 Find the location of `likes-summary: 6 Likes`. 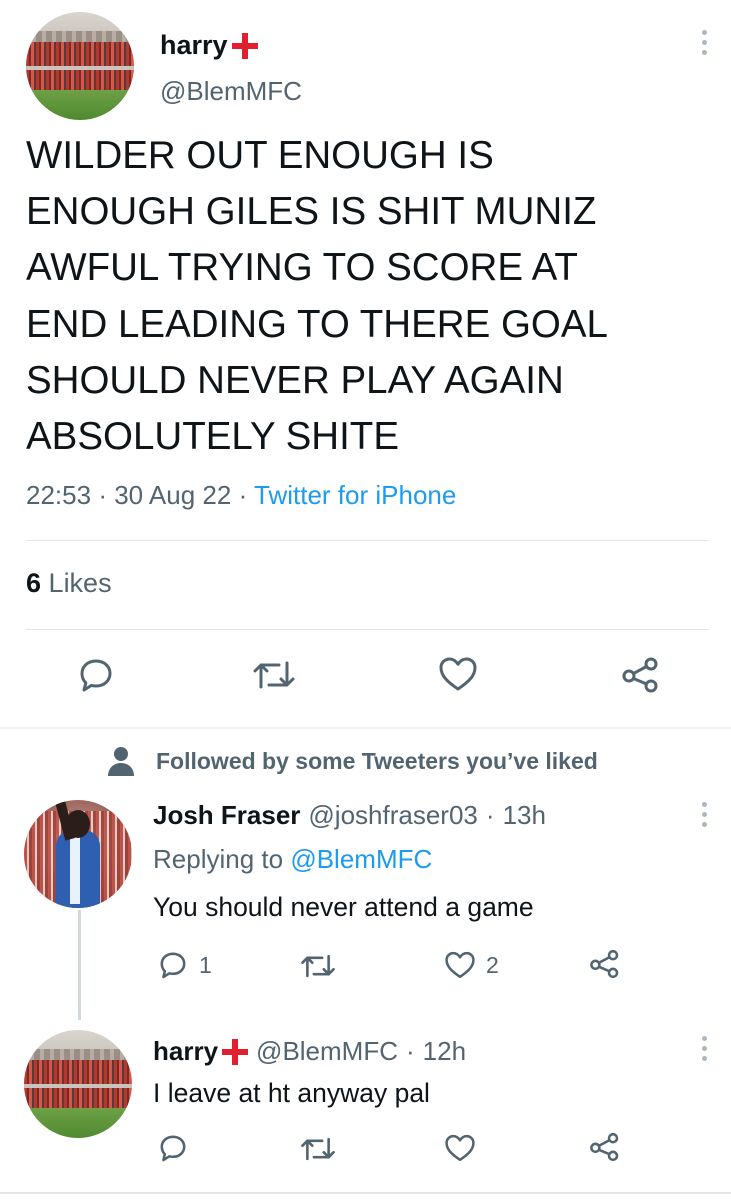

likes-summary: 6 Likes is located at coordinates (69, 583).